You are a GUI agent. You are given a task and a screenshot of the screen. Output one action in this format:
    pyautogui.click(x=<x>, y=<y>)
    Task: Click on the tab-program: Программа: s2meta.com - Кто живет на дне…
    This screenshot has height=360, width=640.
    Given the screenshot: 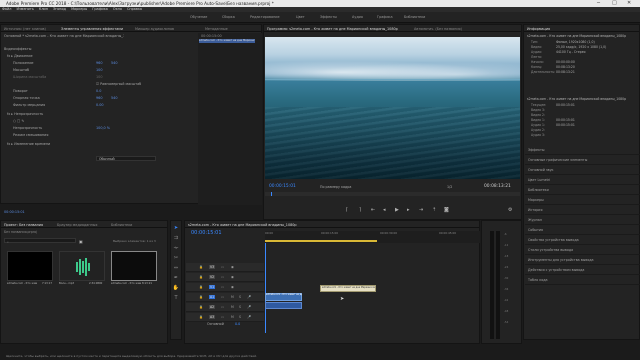 What is the action you would take?
    pyautogui.click(x=332, y=29)
    